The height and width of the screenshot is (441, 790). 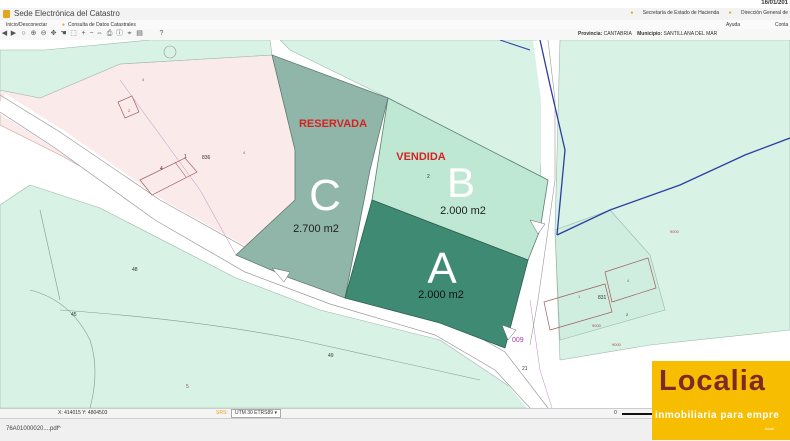 What do you see at coordinates (774, 3) in the screenshot?
I see `date-text: 16/01/201` at bounding box center [774, 3].